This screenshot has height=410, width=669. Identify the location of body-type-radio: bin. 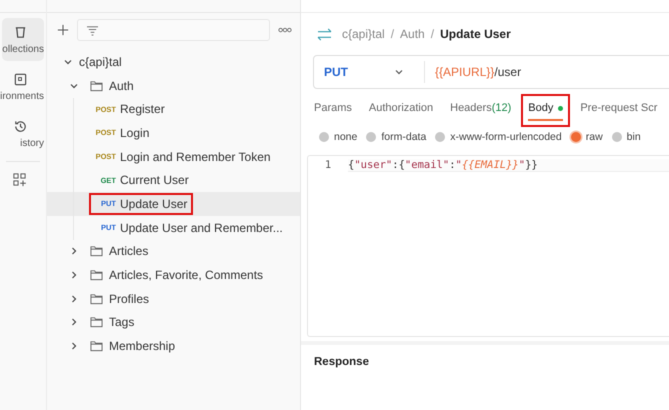
(626, 137).